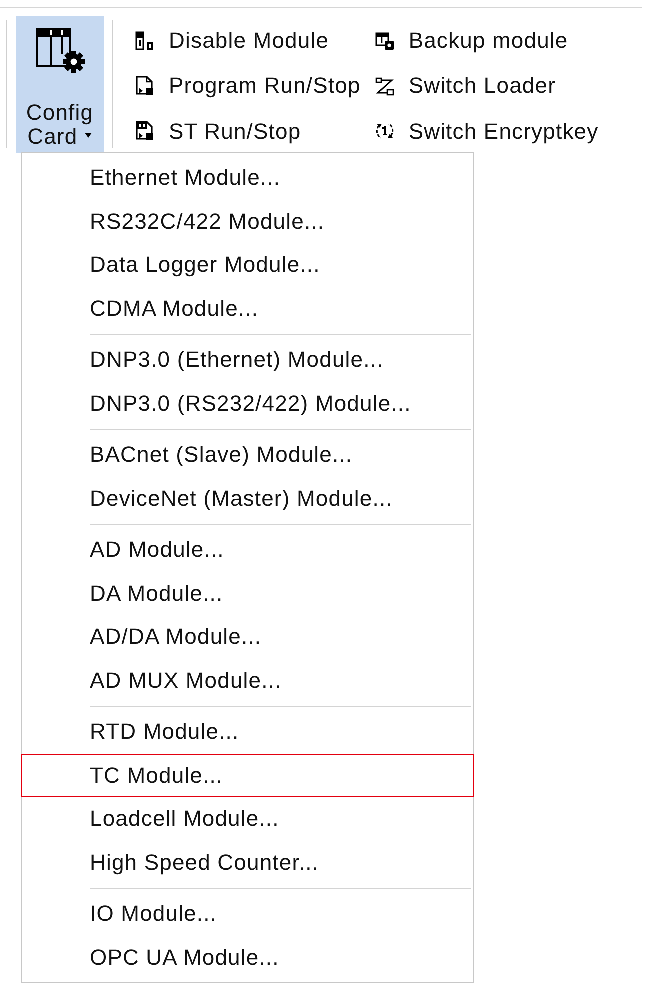 The image size is (648, 992). Describe the element at coordinates (60, 84) in the screenshot. I see `config-card-button: Config Card` at that location.